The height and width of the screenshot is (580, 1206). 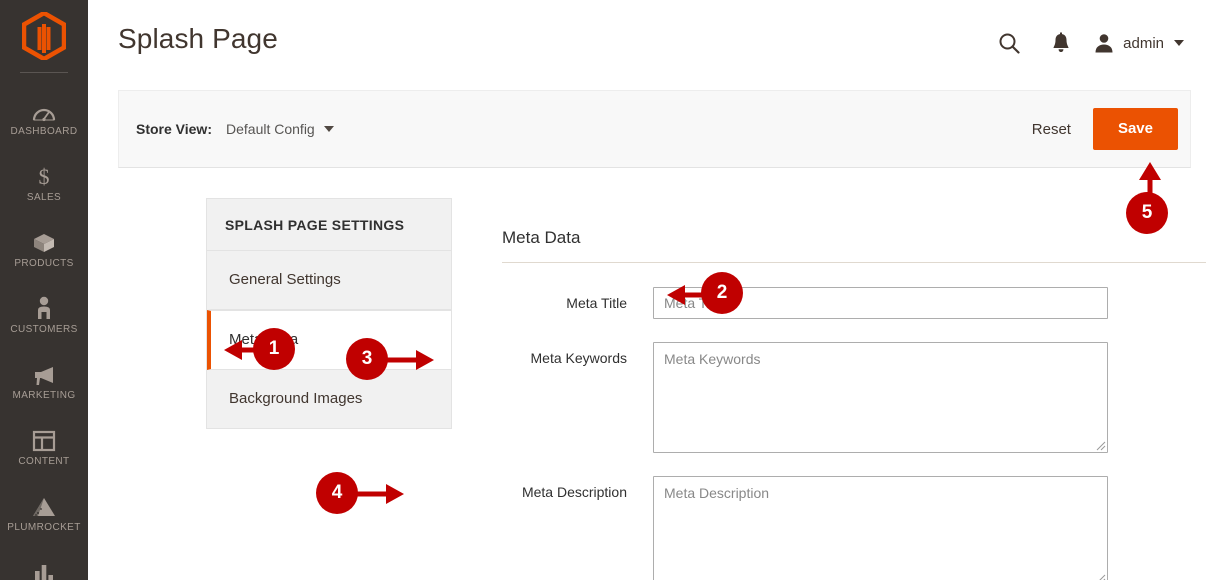 I want to click on store-view-label: Store View:, so click(x=174, y=129).